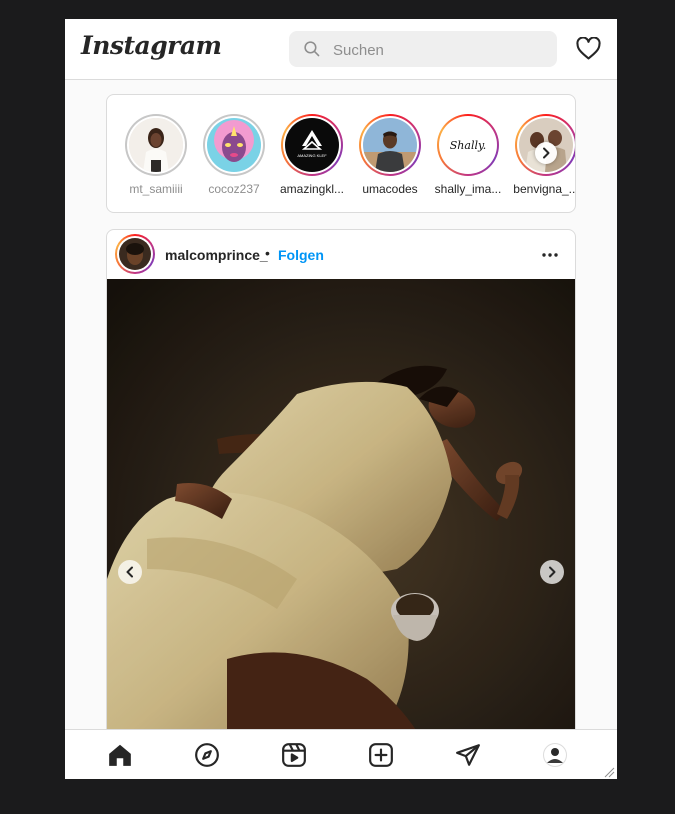 The height and width of the screenshot is (814, 675). I want to click on resize-grip-icon, so click(609, 772).